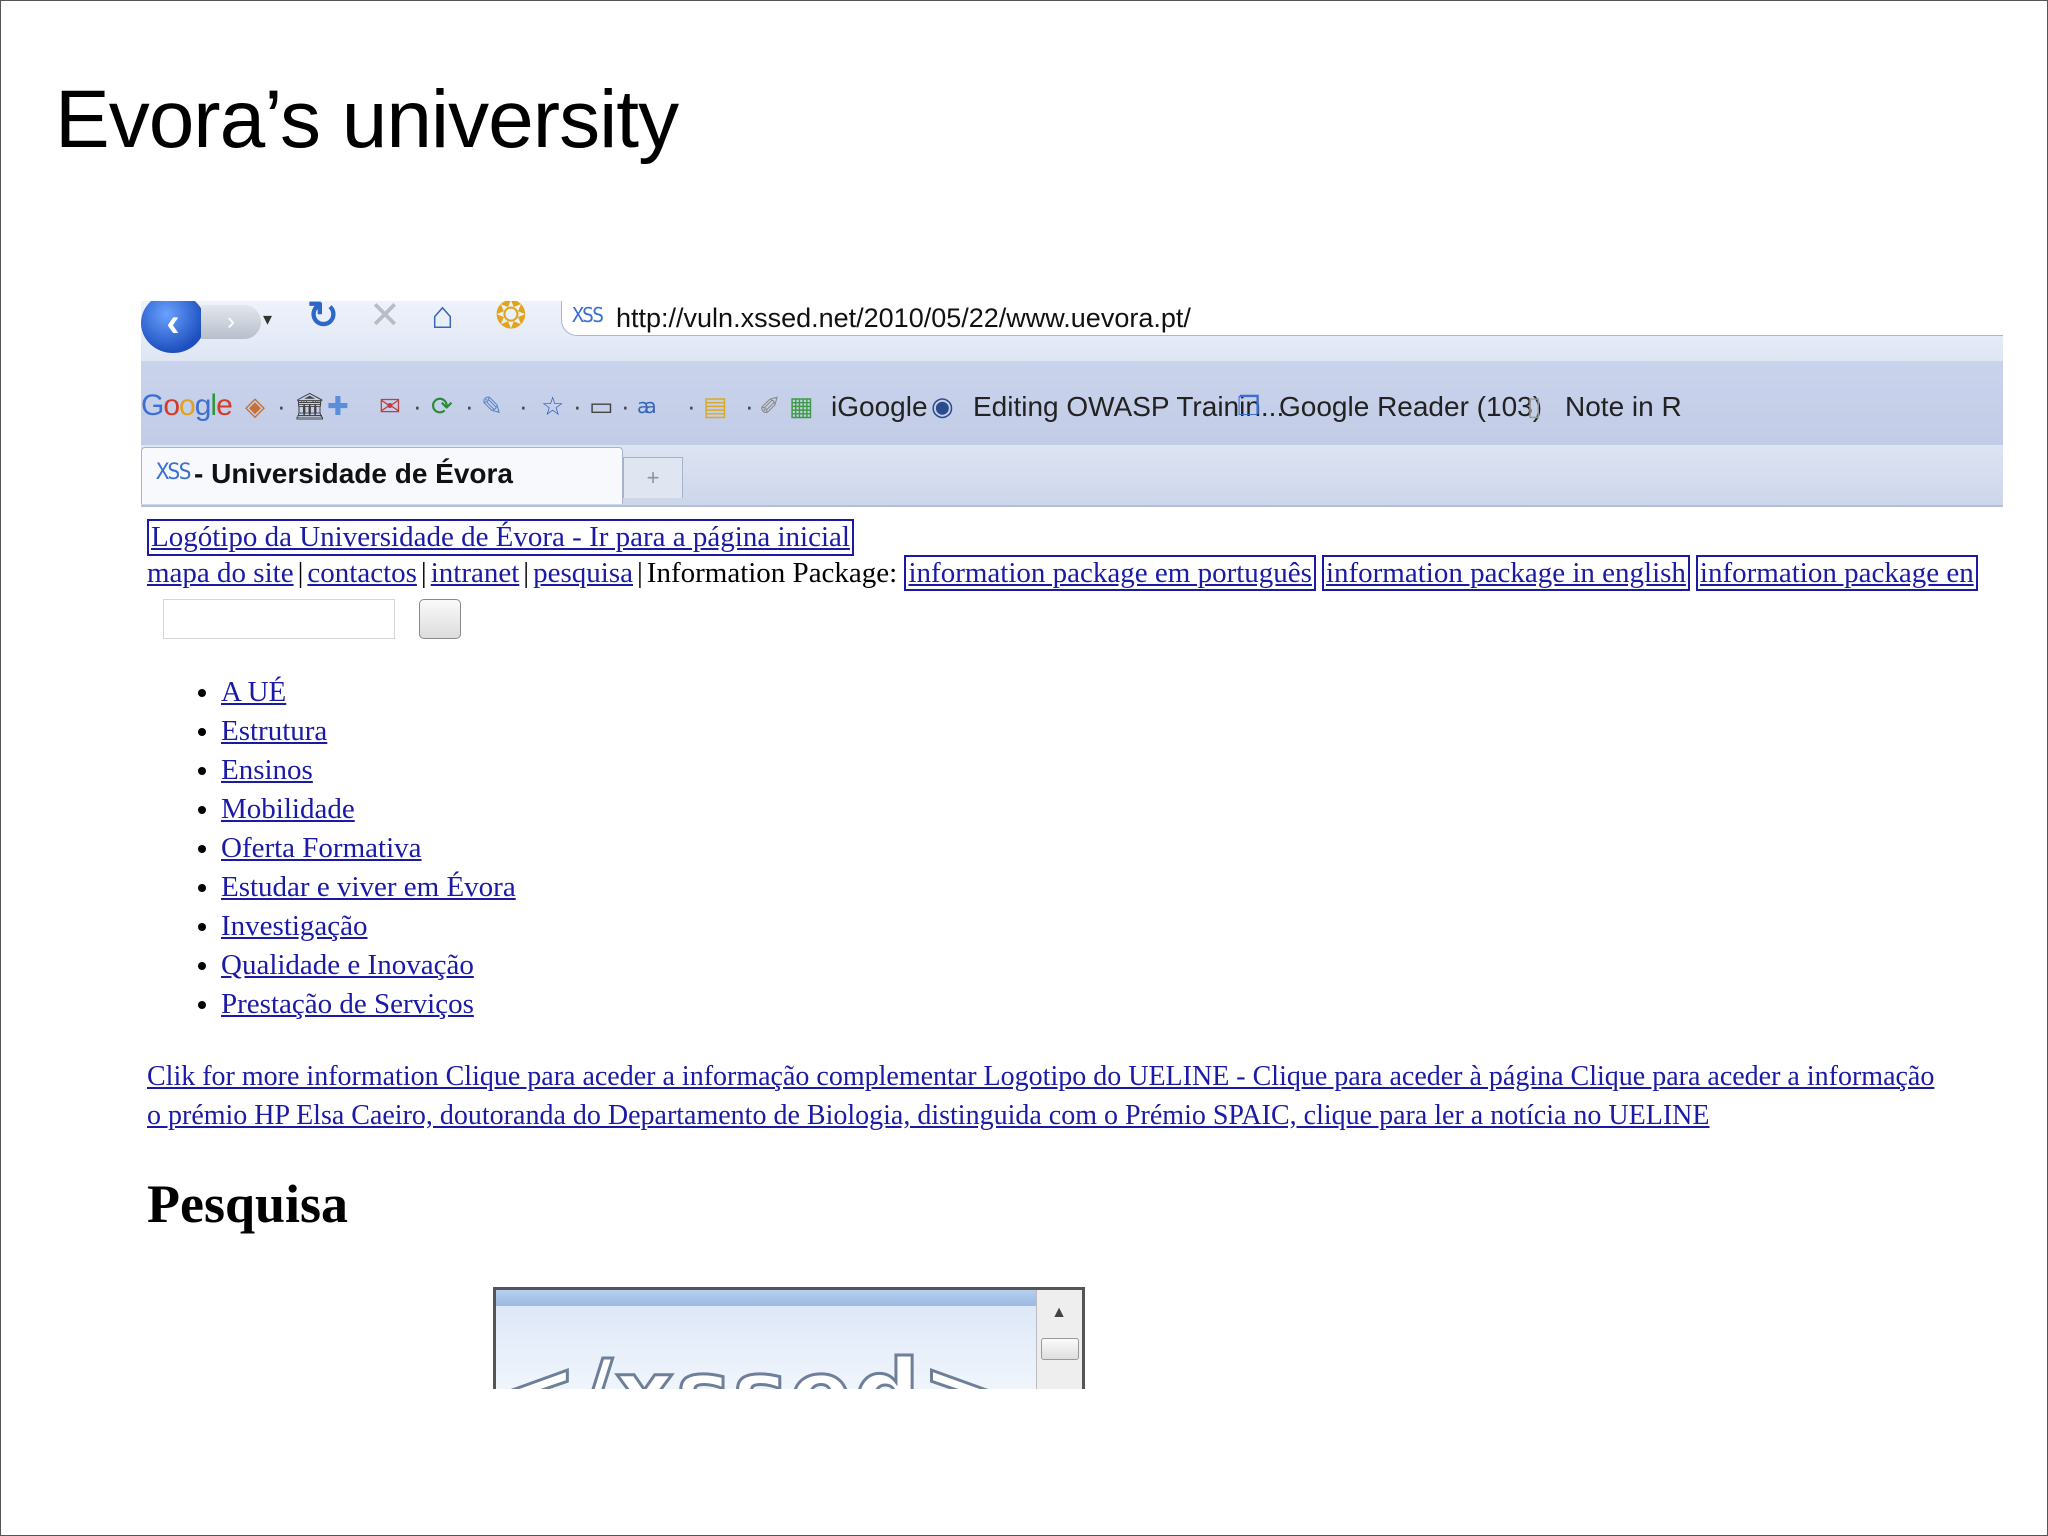  Describe the element at coordinates (583, 573) in the screenshot. I see `nav-link-pesquisa: pesquisa` at that location.